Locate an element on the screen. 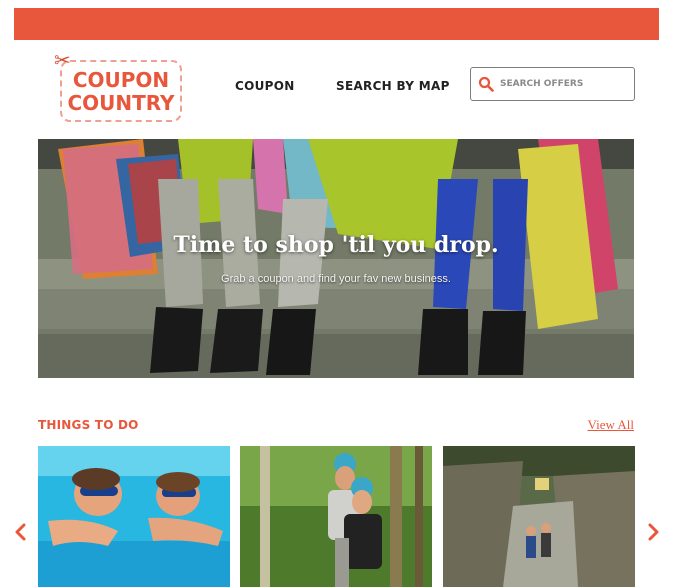  zipline-forest-image is located at coordinates (336, 516).